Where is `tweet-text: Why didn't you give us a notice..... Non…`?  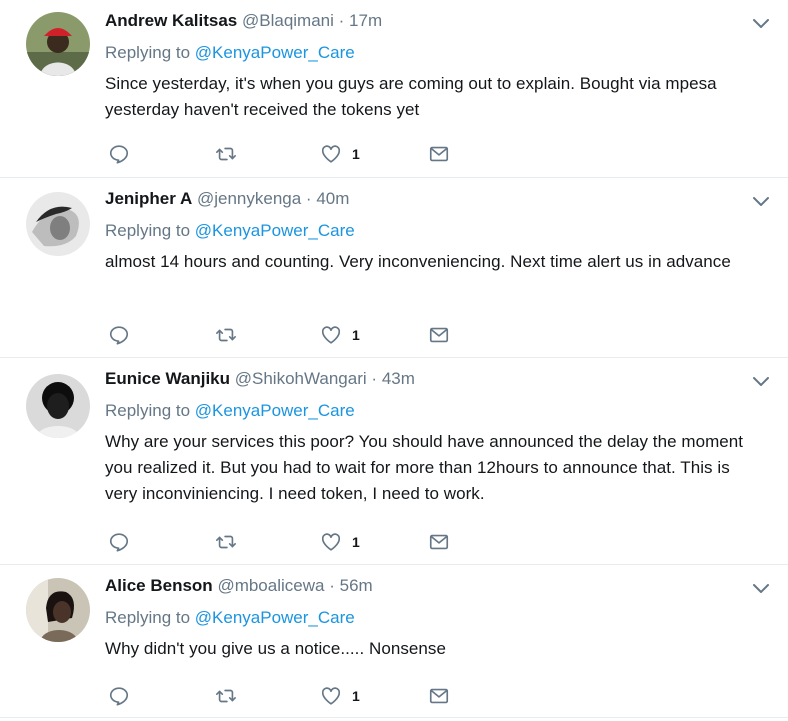 tweet-text: Why didn't you give us a notice..... Non… is located at coordinates (275, 648).